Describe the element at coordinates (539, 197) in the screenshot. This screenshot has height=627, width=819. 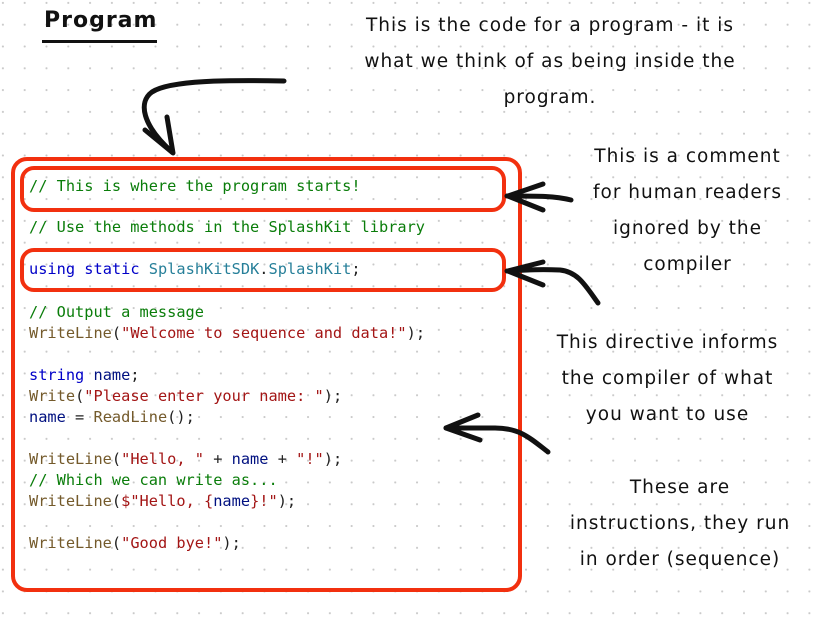
I see `arrow-to-comment-box-icon` at that location.